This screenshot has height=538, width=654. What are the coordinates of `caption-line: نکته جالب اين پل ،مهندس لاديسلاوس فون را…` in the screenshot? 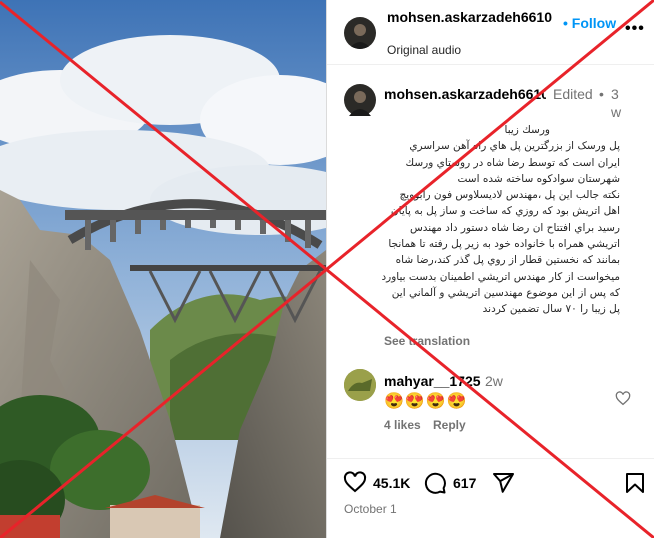 It's located at (509, 195).